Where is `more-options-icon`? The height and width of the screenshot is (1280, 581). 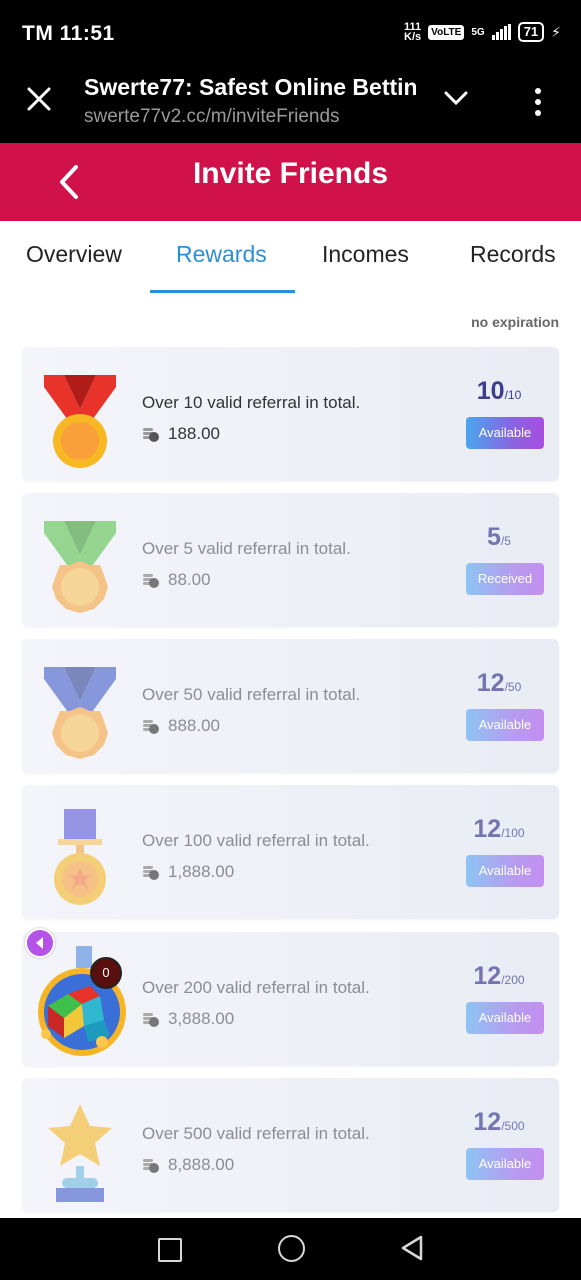
more-options-icon is located at coordinates (538, 102).